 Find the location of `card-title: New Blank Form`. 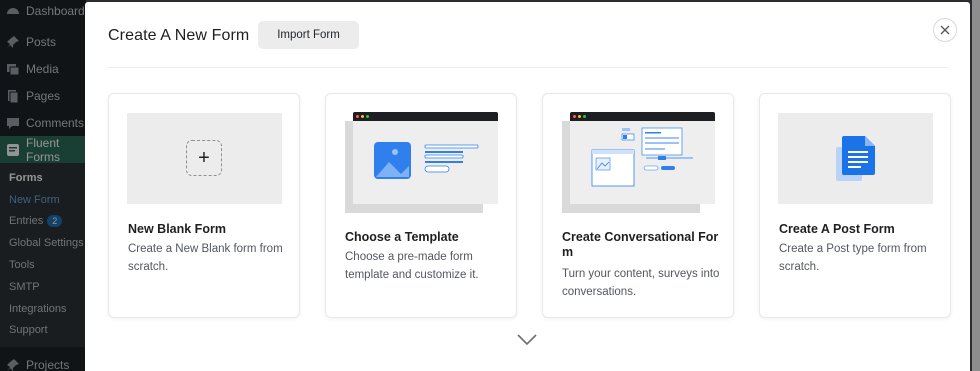

card-title: New Blank Form is located at coordinates (177, 229).